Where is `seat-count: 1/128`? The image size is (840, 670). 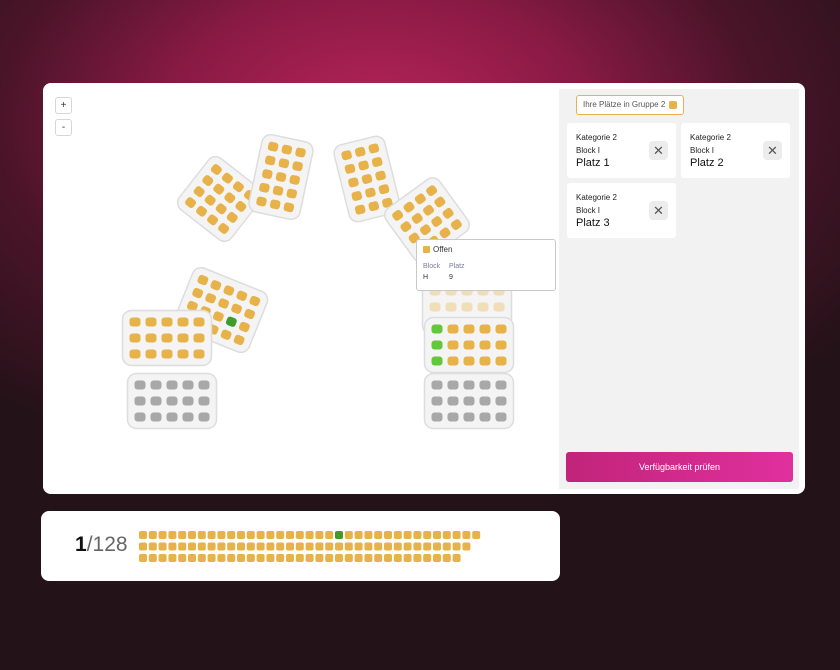
seat-count: 1/128 is located at coordinates (101, 545).